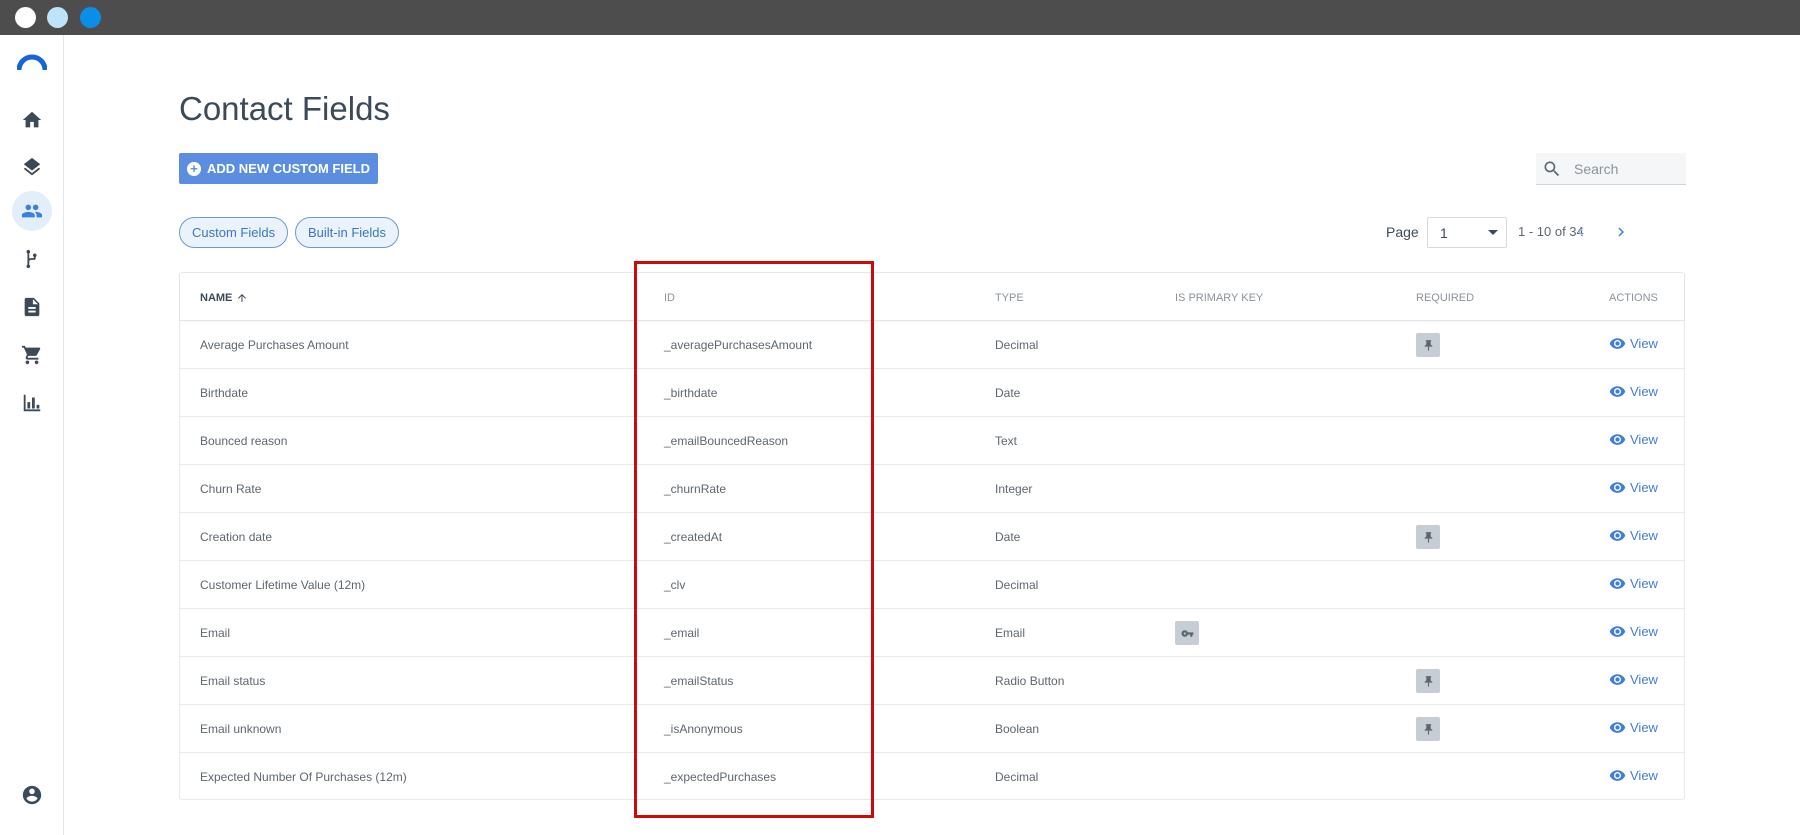 Image resolution: width=1800 pixels, height=835 pixels. I want to click on plus-circle-icon: +, so click(194, 168).